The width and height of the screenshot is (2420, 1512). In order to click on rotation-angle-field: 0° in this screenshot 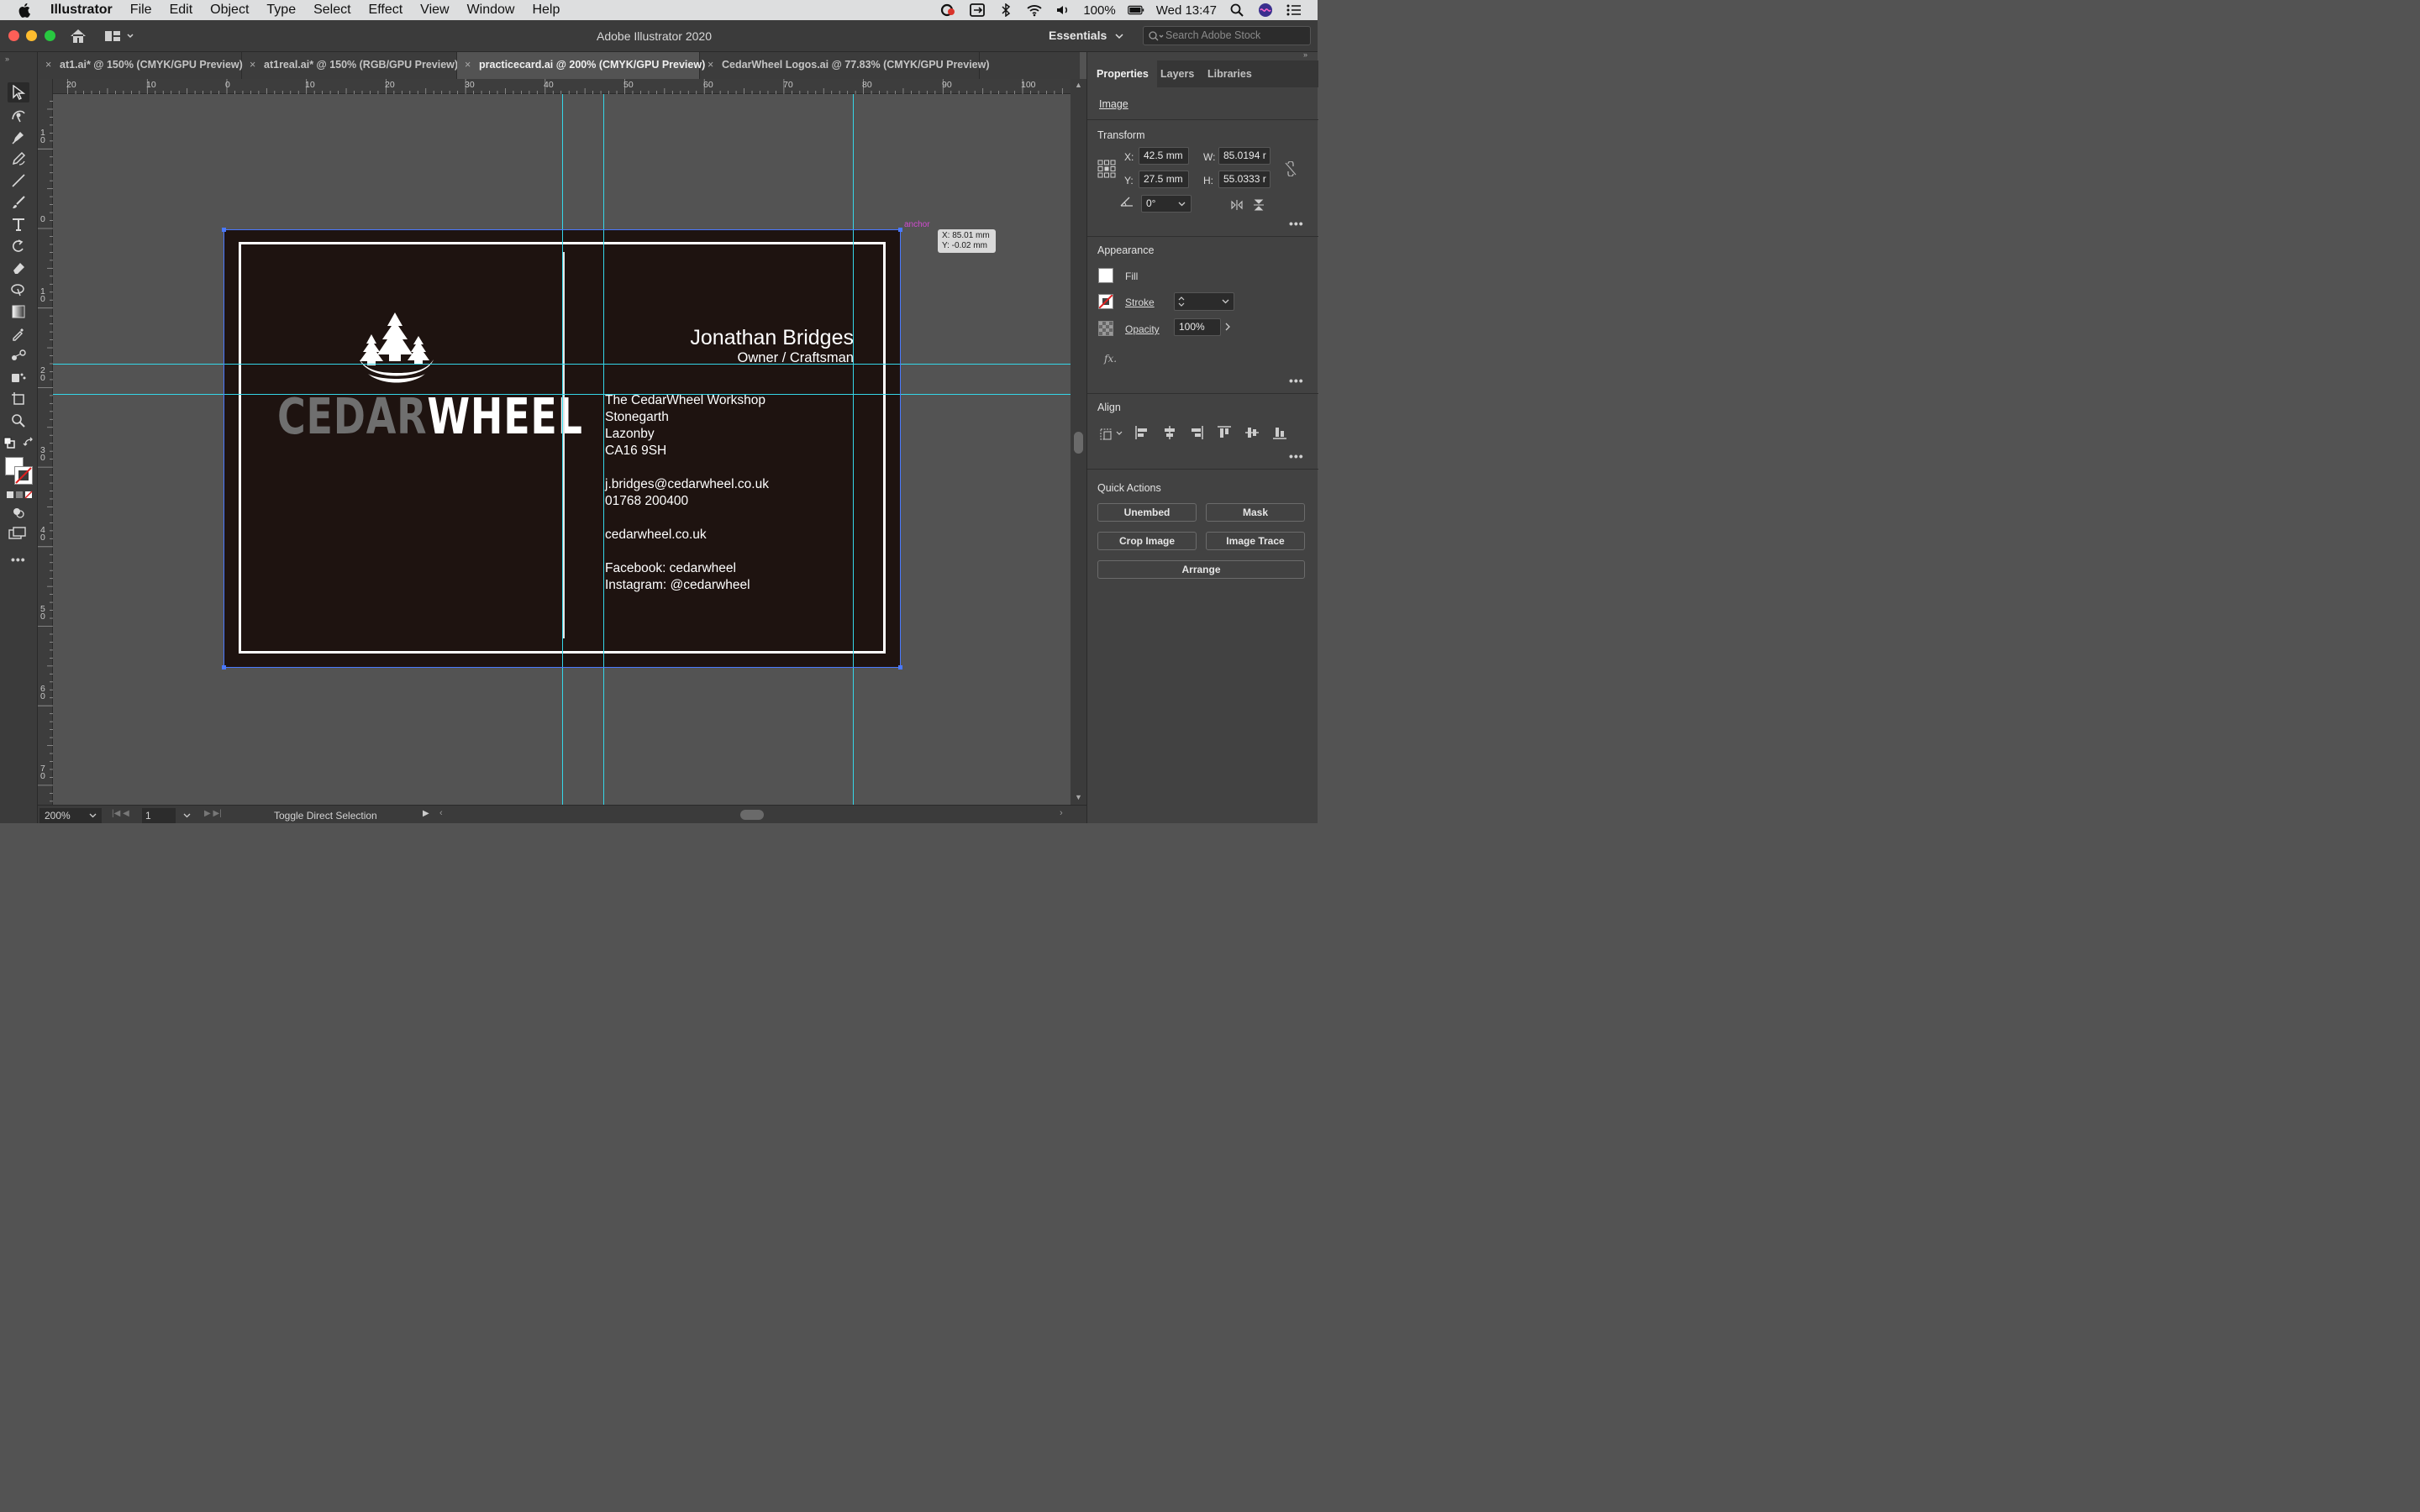, I will do `click(1166, 203)`.